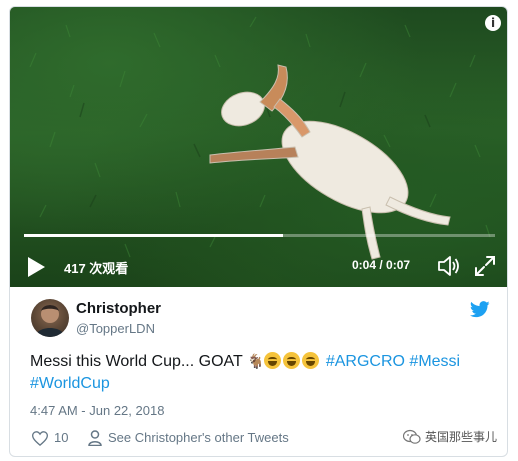  Describe the element at coordinates (480, 309) in the screenshot. I see `twitter-bird-icon` at that location.